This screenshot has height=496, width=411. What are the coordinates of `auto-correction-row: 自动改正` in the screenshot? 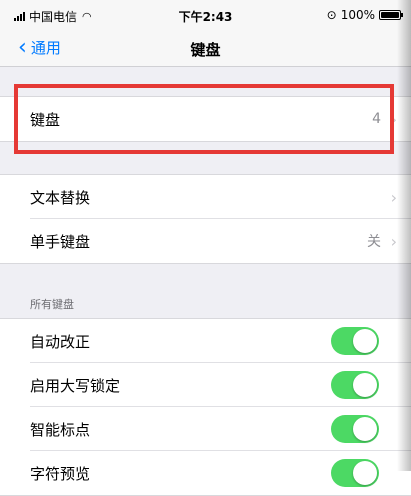 It's located at (205, 341).